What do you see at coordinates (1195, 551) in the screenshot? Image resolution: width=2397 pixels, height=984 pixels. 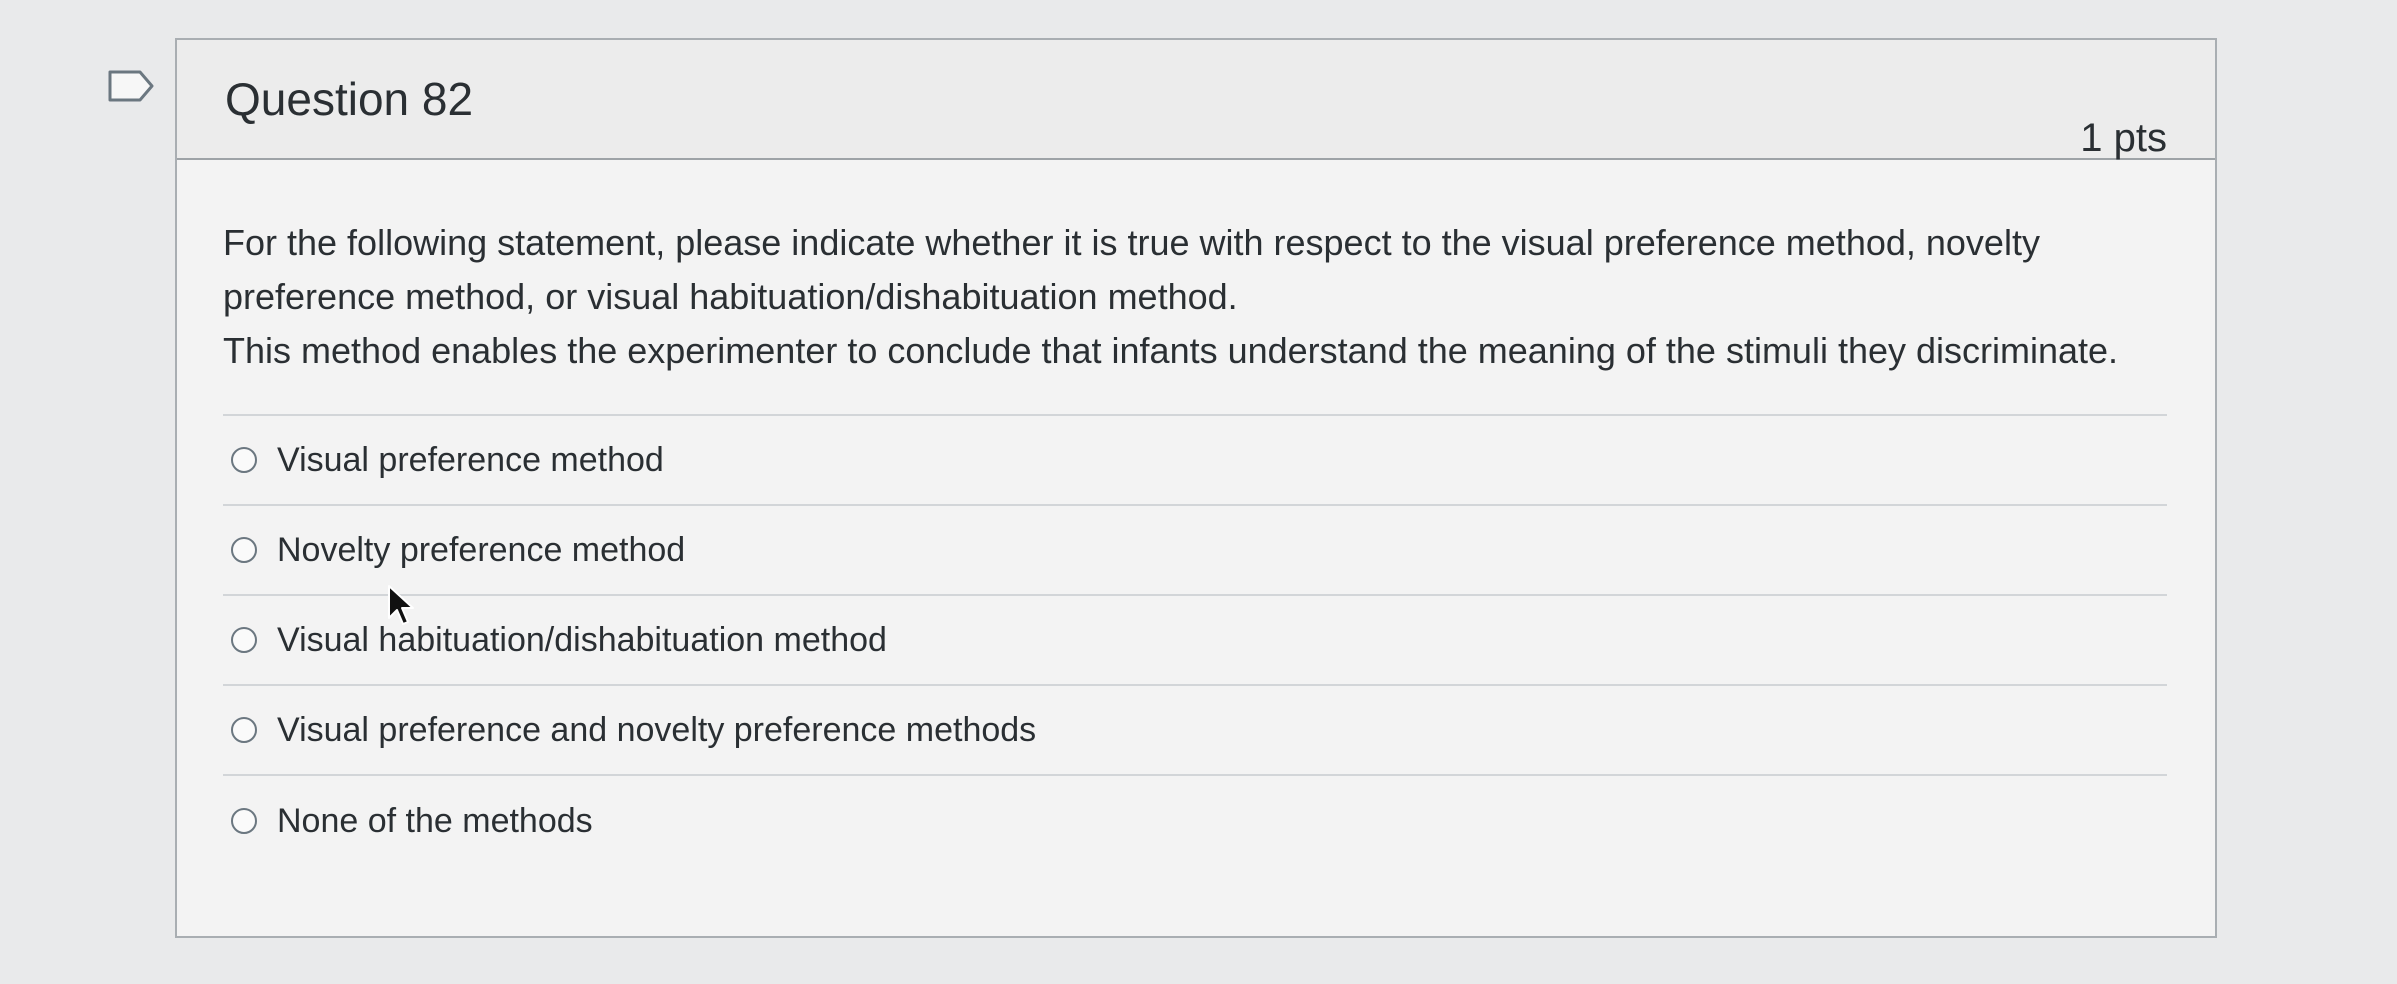 I see `answer-option: Novelty preference method` at bounding box center [1195, 551].